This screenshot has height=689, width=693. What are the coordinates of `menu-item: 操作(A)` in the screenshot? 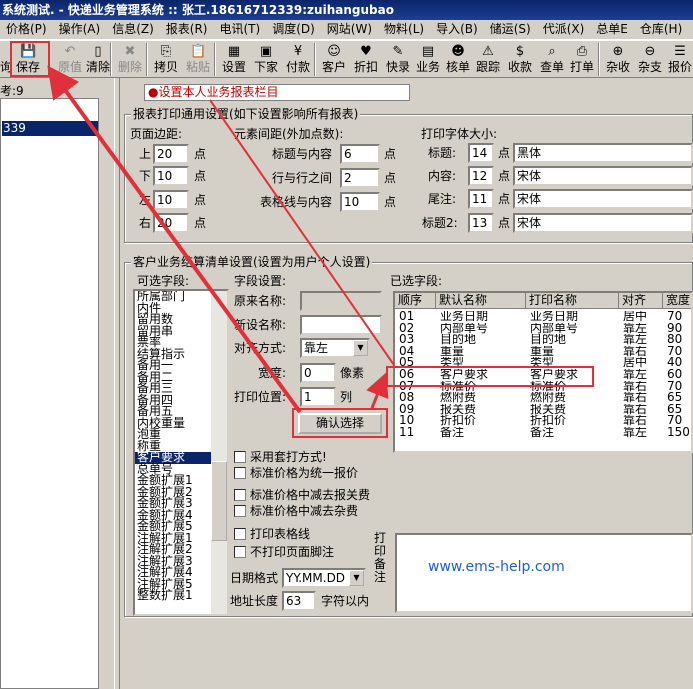 It's located at (80, 29).